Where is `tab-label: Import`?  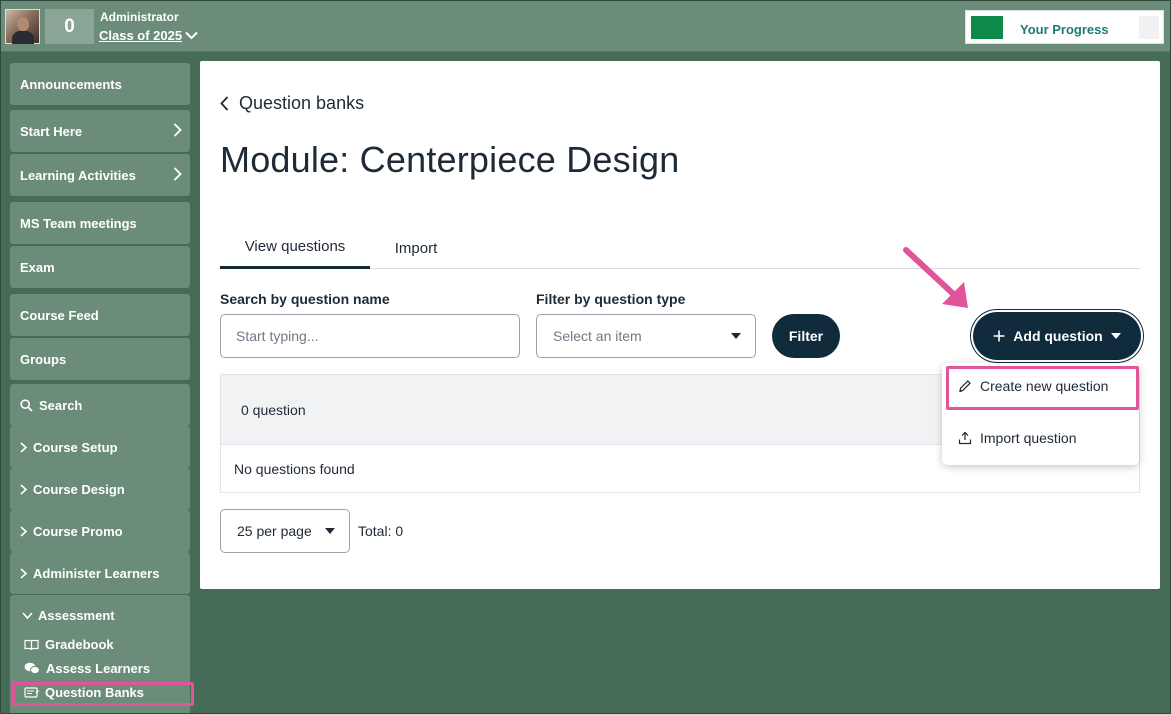 tab-label: Import is located at coordinates (416, 248).